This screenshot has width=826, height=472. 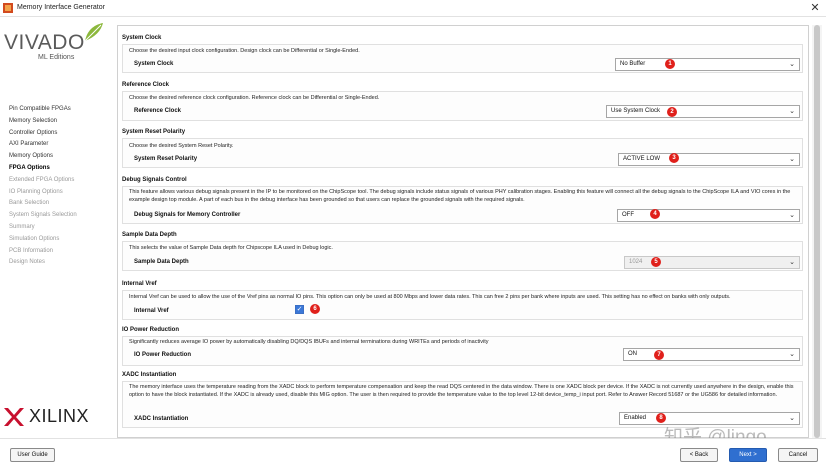 I want to click on field-label: Reference Clock, so click(x=158, y=111).